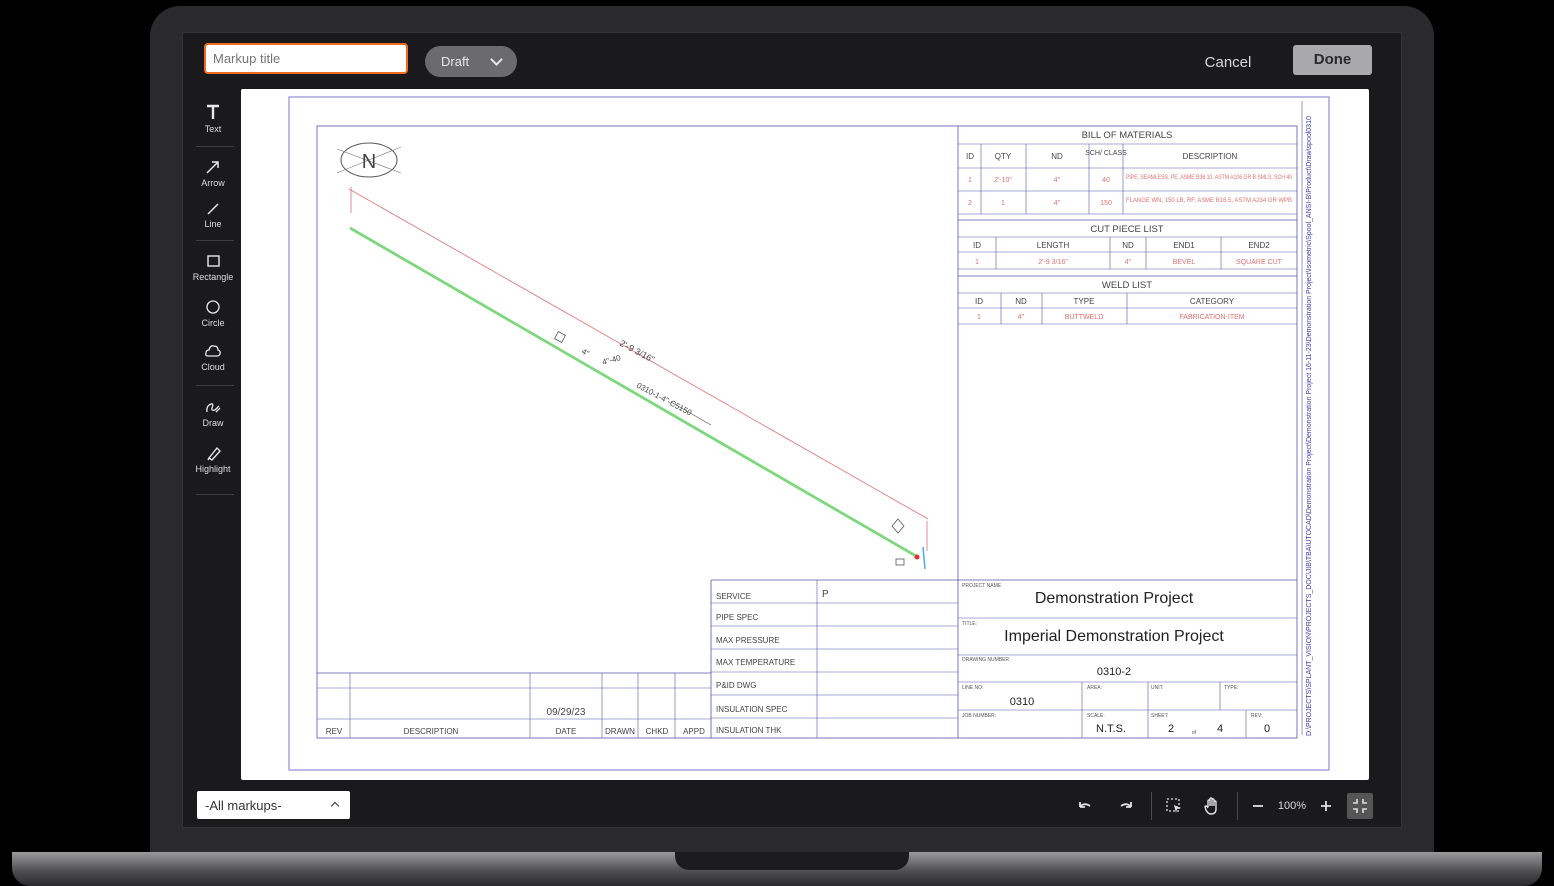  I want to click on insulation-spec-label: INSULATION SPEC, so click(752, 709).